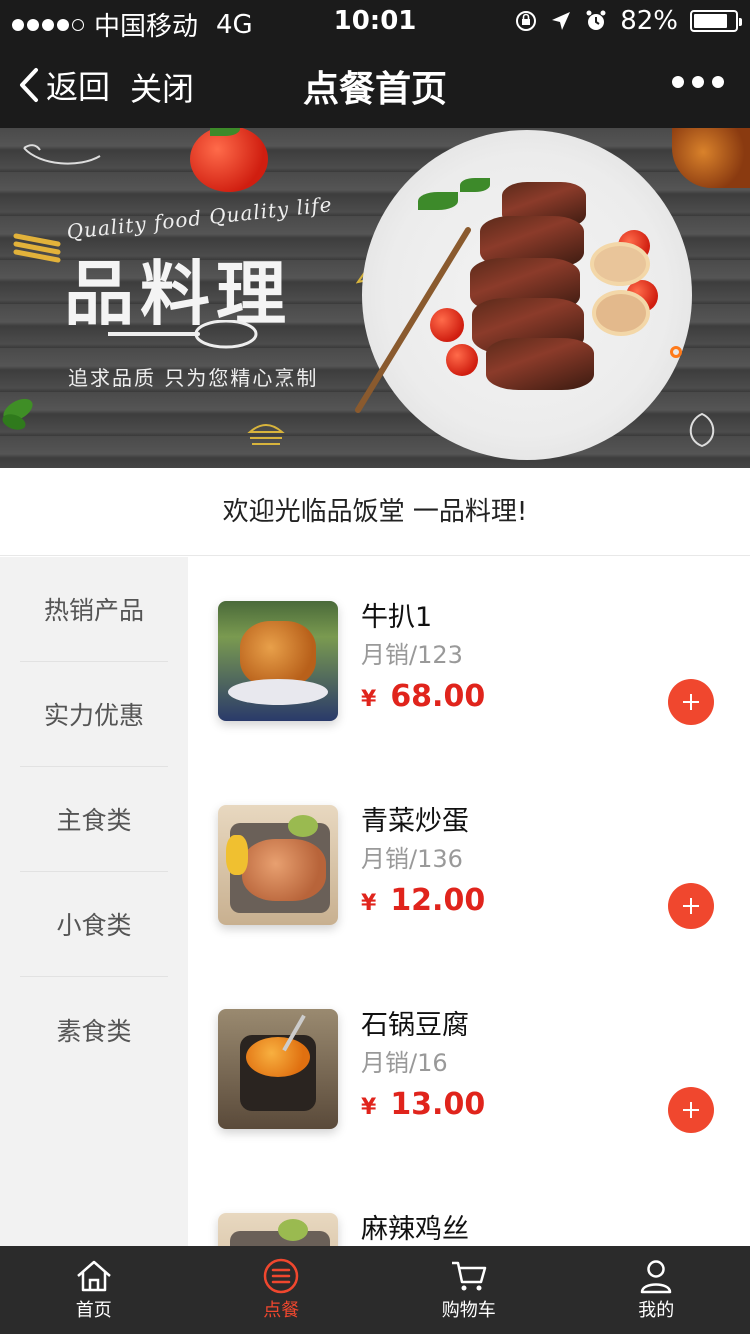  Describe the element at coordinates (404, 1063) in the screenshot. I see `product-sales: 月销/16` at that location.